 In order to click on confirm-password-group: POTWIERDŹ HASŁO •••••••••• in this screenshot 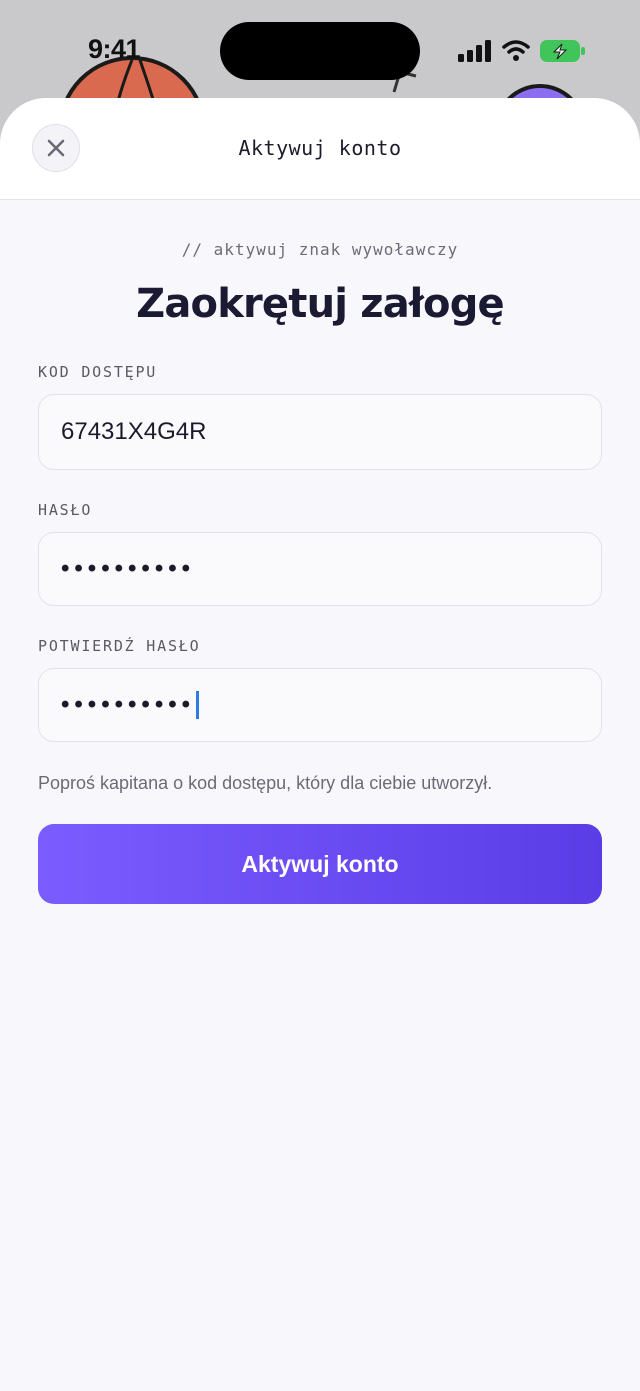, I will do `click(320, 689)`.